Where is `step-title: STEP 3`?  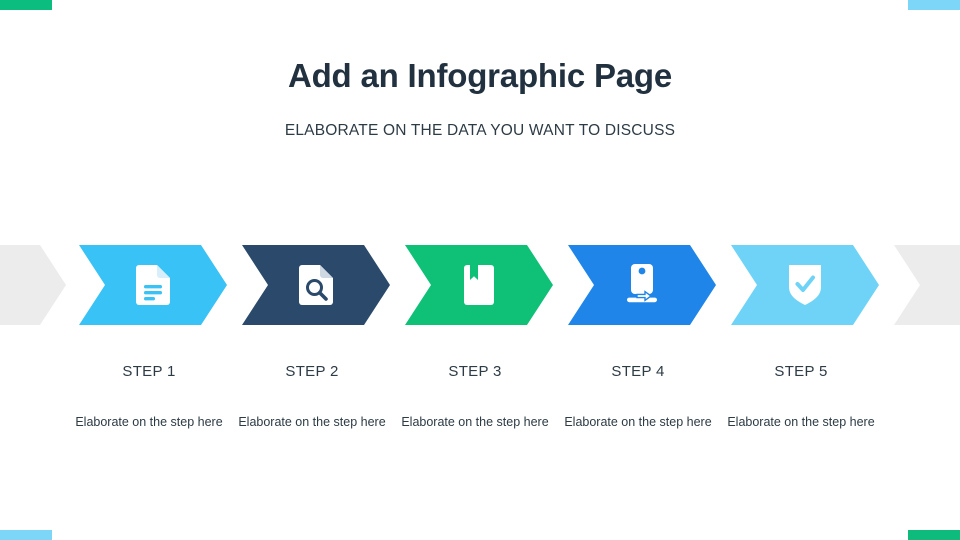
step-title: STEP 3 is located at coordinates (475, 371).